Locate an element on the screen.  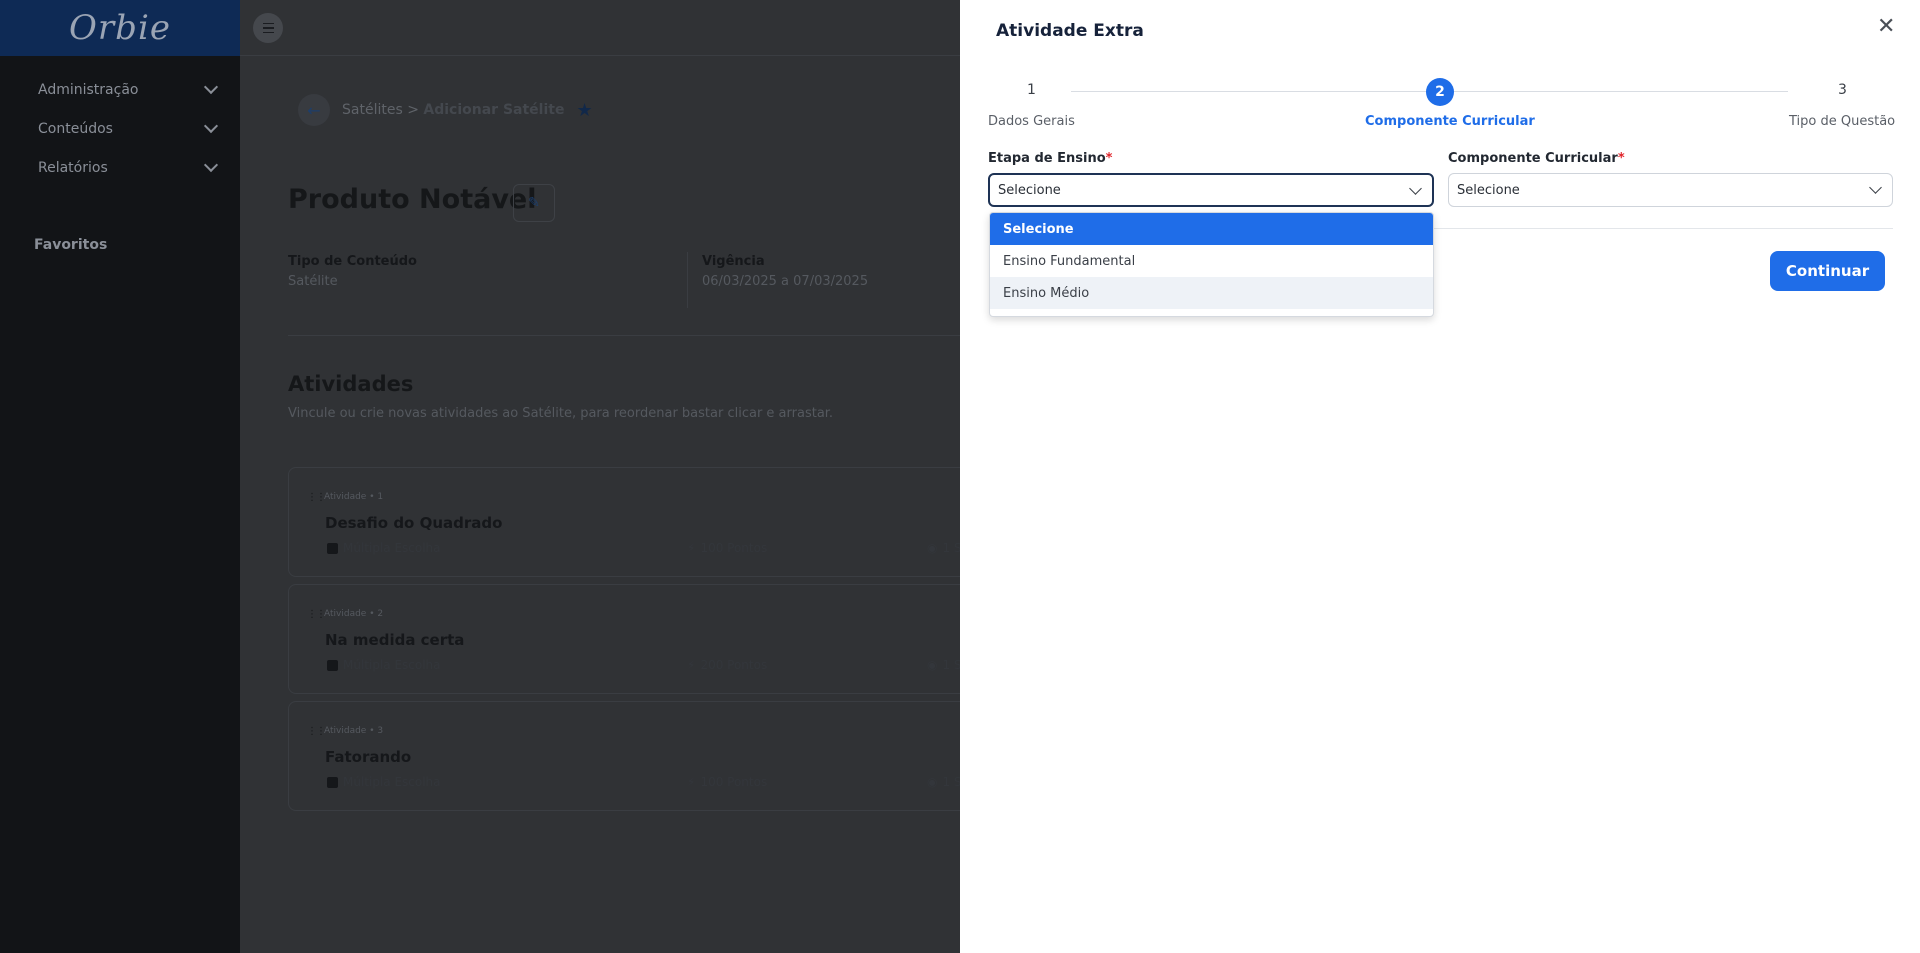
meta-value: Satélite is located at coordinates (313, 281).